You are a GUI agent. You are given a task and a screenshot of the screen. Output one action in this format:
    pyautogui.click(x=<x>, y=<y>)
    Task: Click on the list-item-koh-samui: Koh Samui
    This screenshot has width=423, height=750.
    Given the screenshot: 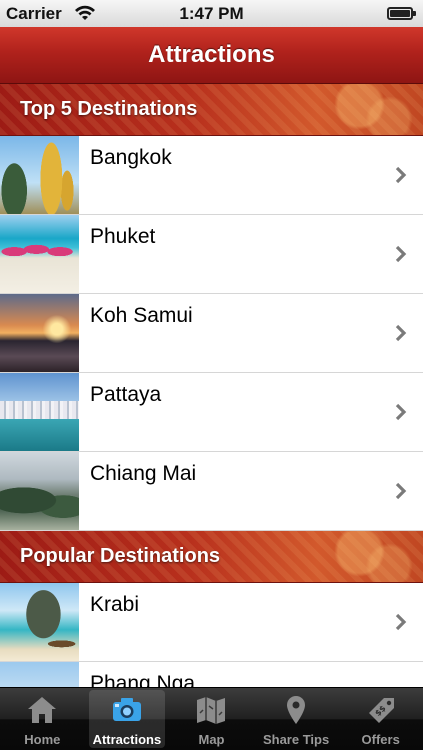 What is the action you would take?
    pyautogui.click(x=211, y=333)
    